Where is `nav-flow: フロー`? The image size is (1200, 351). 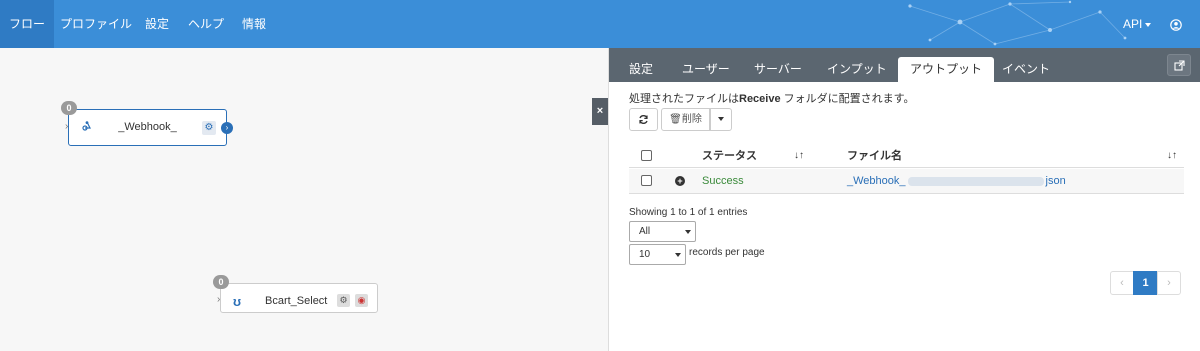 nav-flow: フロー is located at coordinates (27, 24).